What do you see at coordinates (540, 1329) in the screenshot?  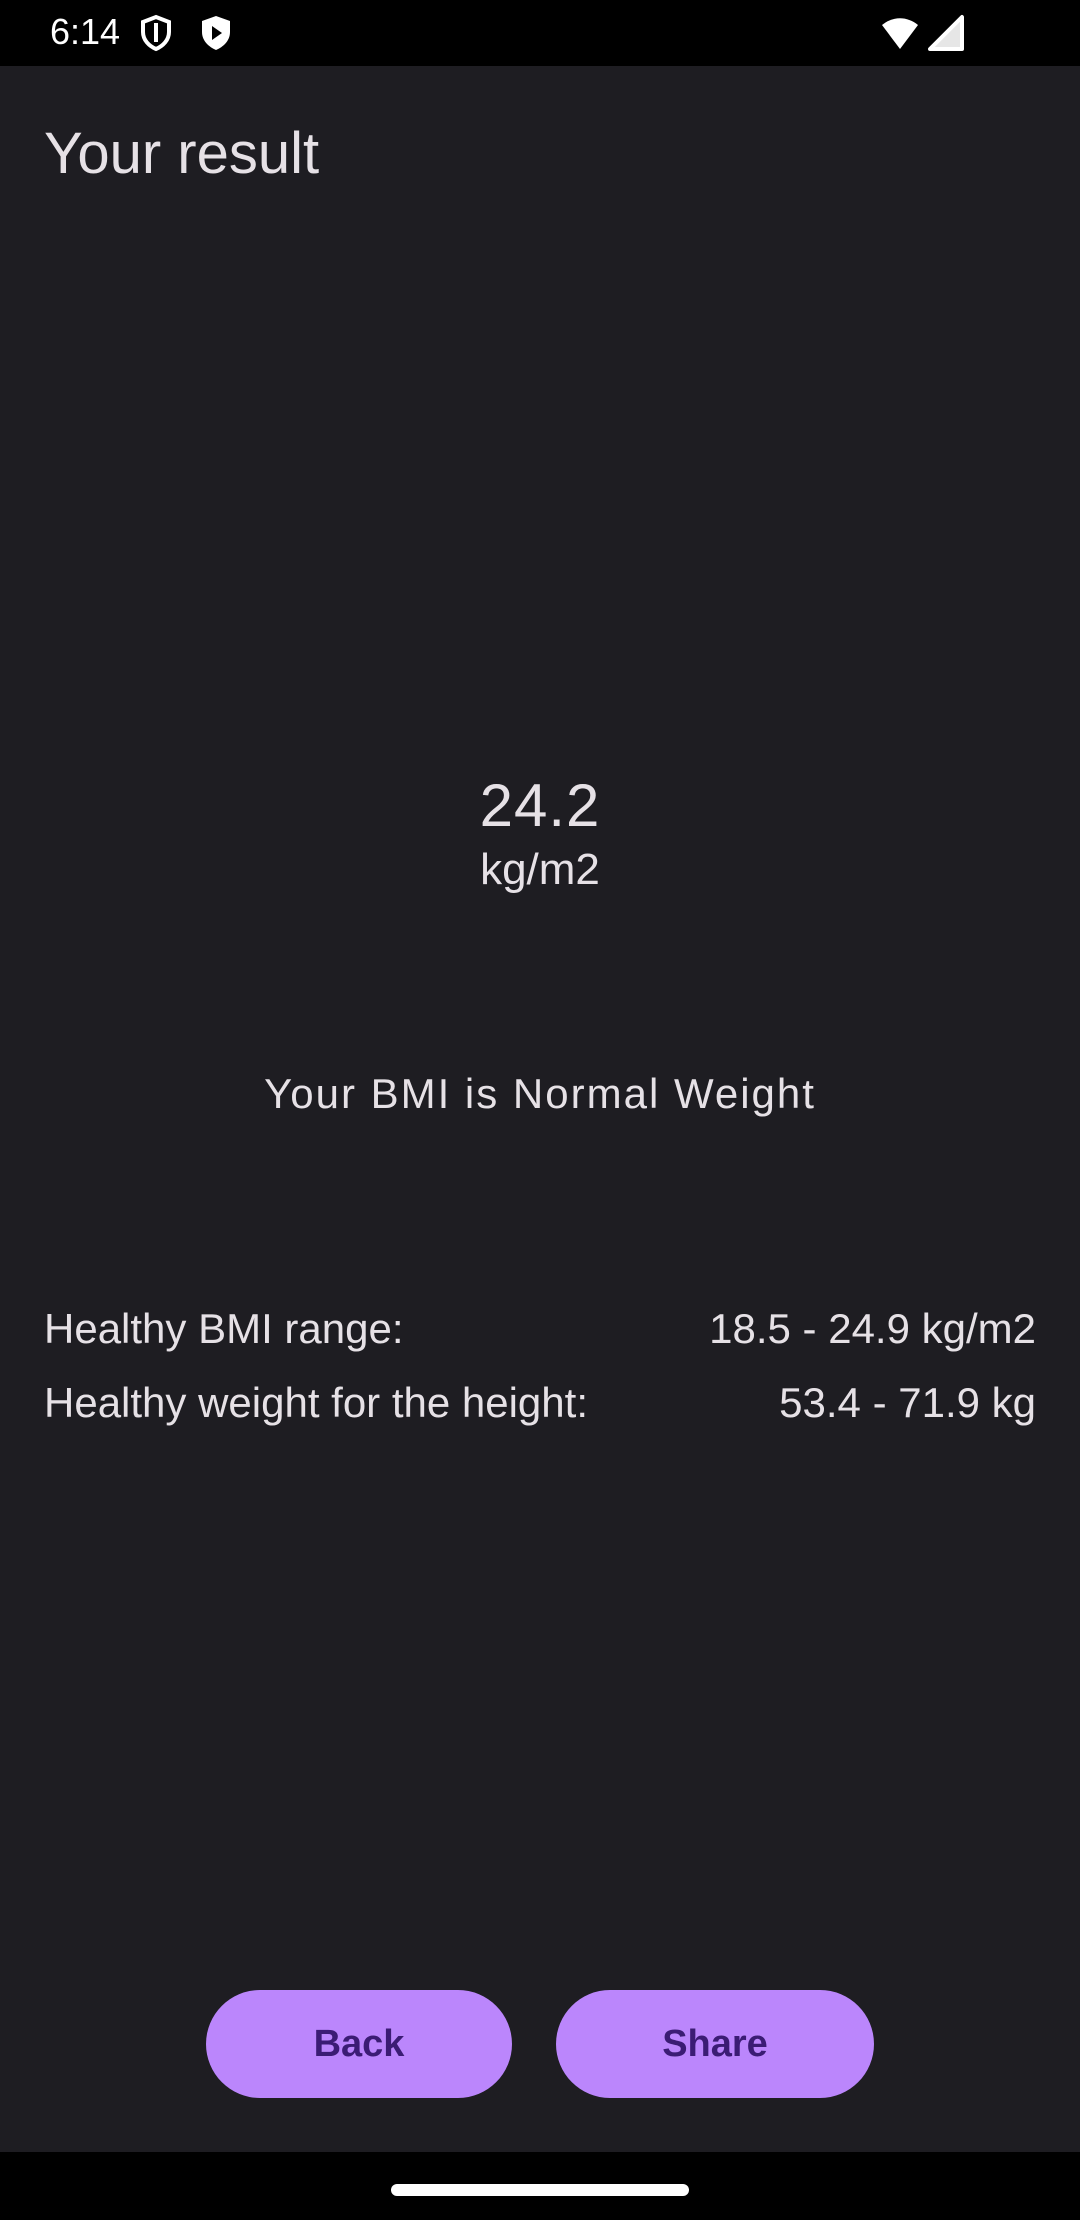 I see `healthy-bmi-range-row: Healthy BMI range: 18.5 - 24.9 kg/m2` at bounding box center [540, 1329].